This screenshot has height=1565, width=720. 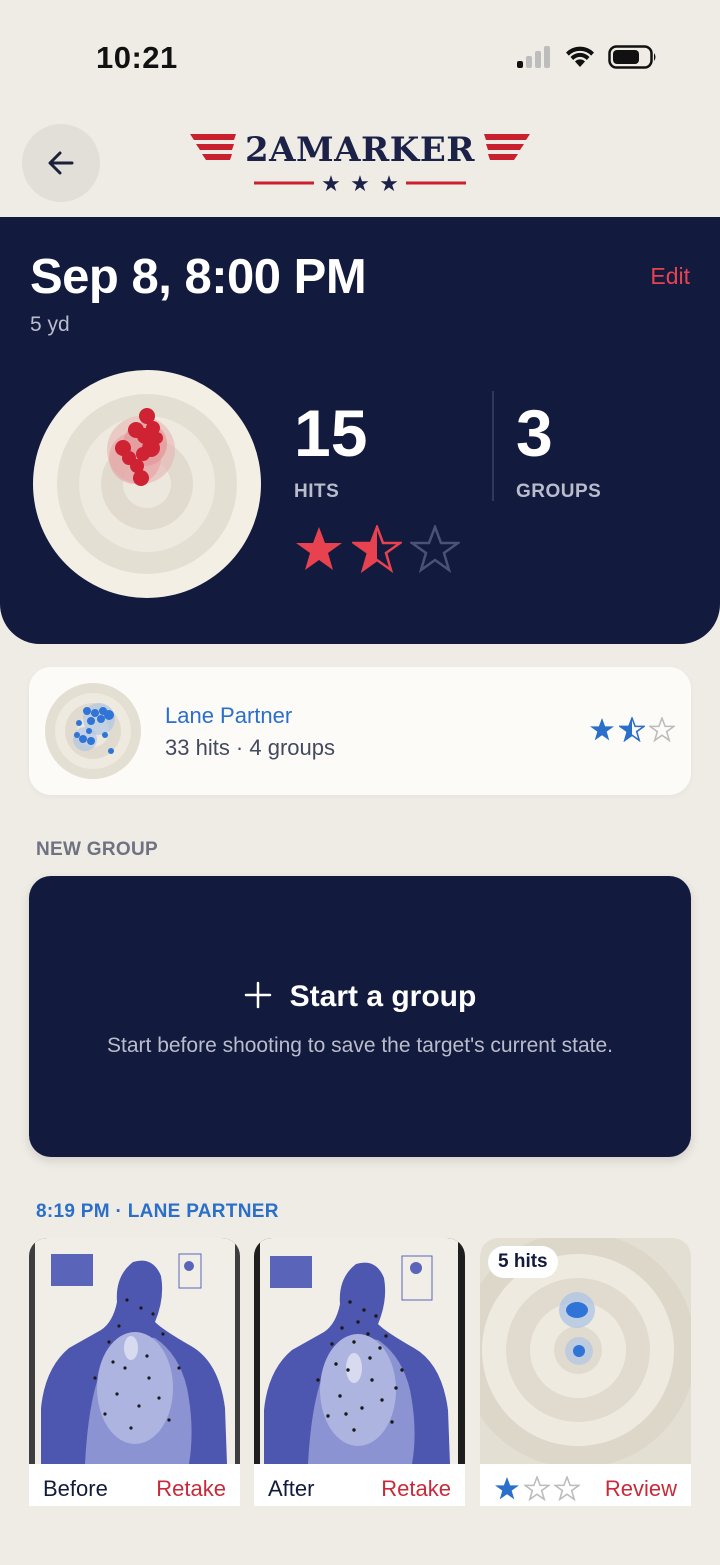 I want to click on groups-label: GROUPS, so click(x=559, y=491).